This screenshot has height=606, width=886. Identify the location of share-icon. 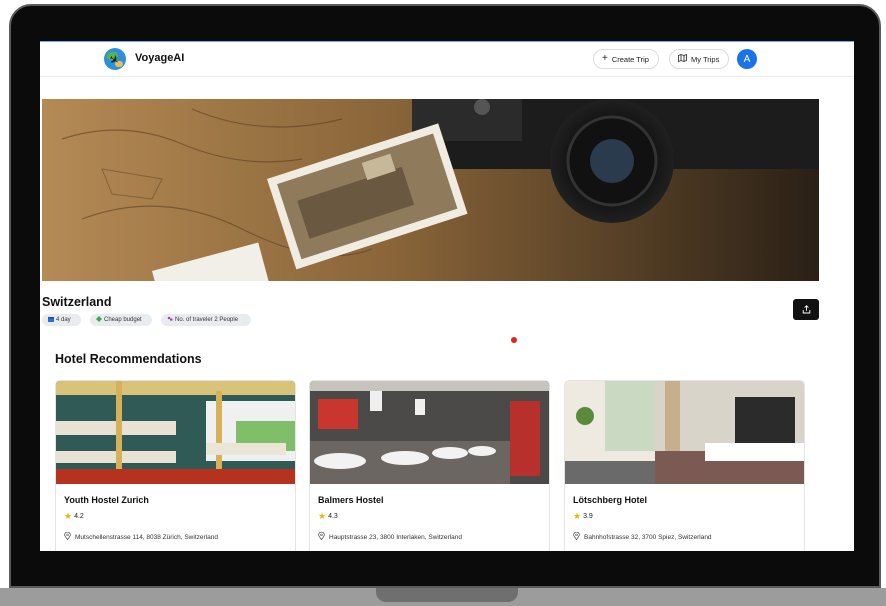
(806, 310).